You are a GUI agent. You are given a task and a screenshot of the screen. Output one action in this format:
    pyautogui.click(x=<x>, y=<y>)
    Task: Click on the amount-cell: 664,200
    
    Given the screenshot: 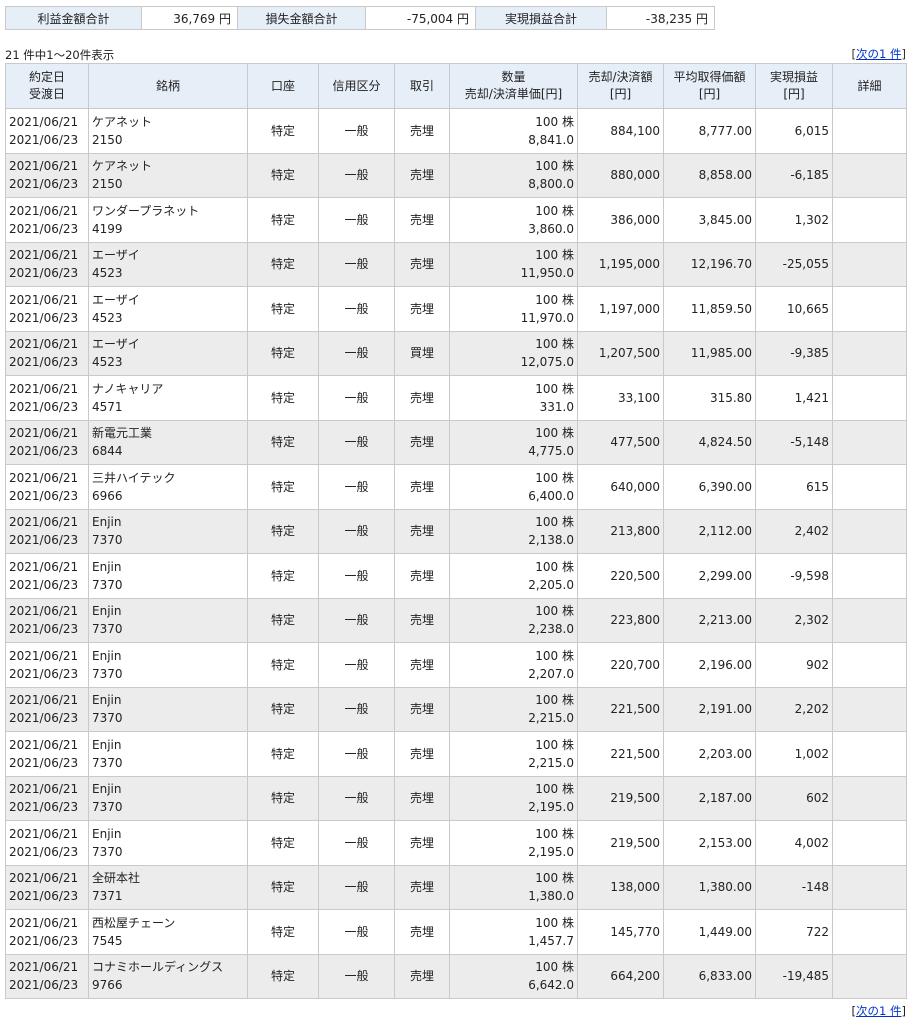 What is the action you would take?
    pyautogui.click(x=620, y=976)
    